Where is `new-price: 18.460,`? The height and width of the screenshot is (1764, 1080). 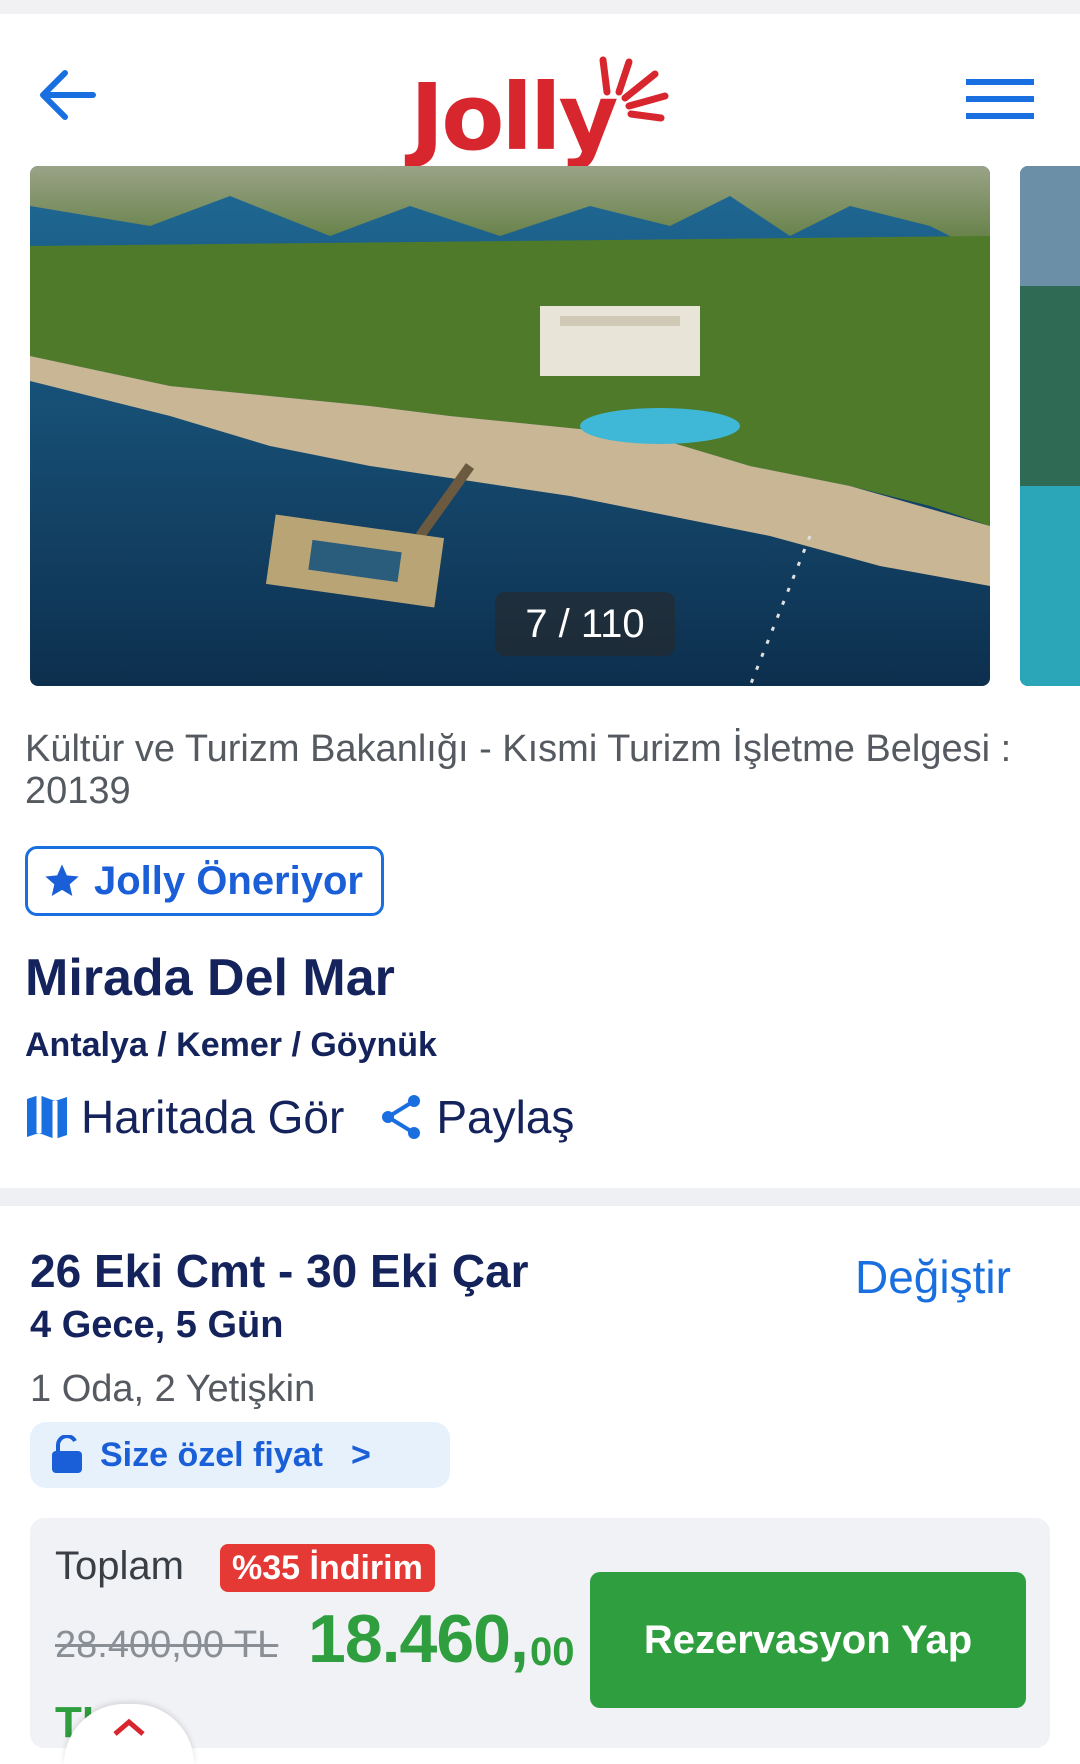 new-price: 18.460, is located at coordinates (418, 1639).